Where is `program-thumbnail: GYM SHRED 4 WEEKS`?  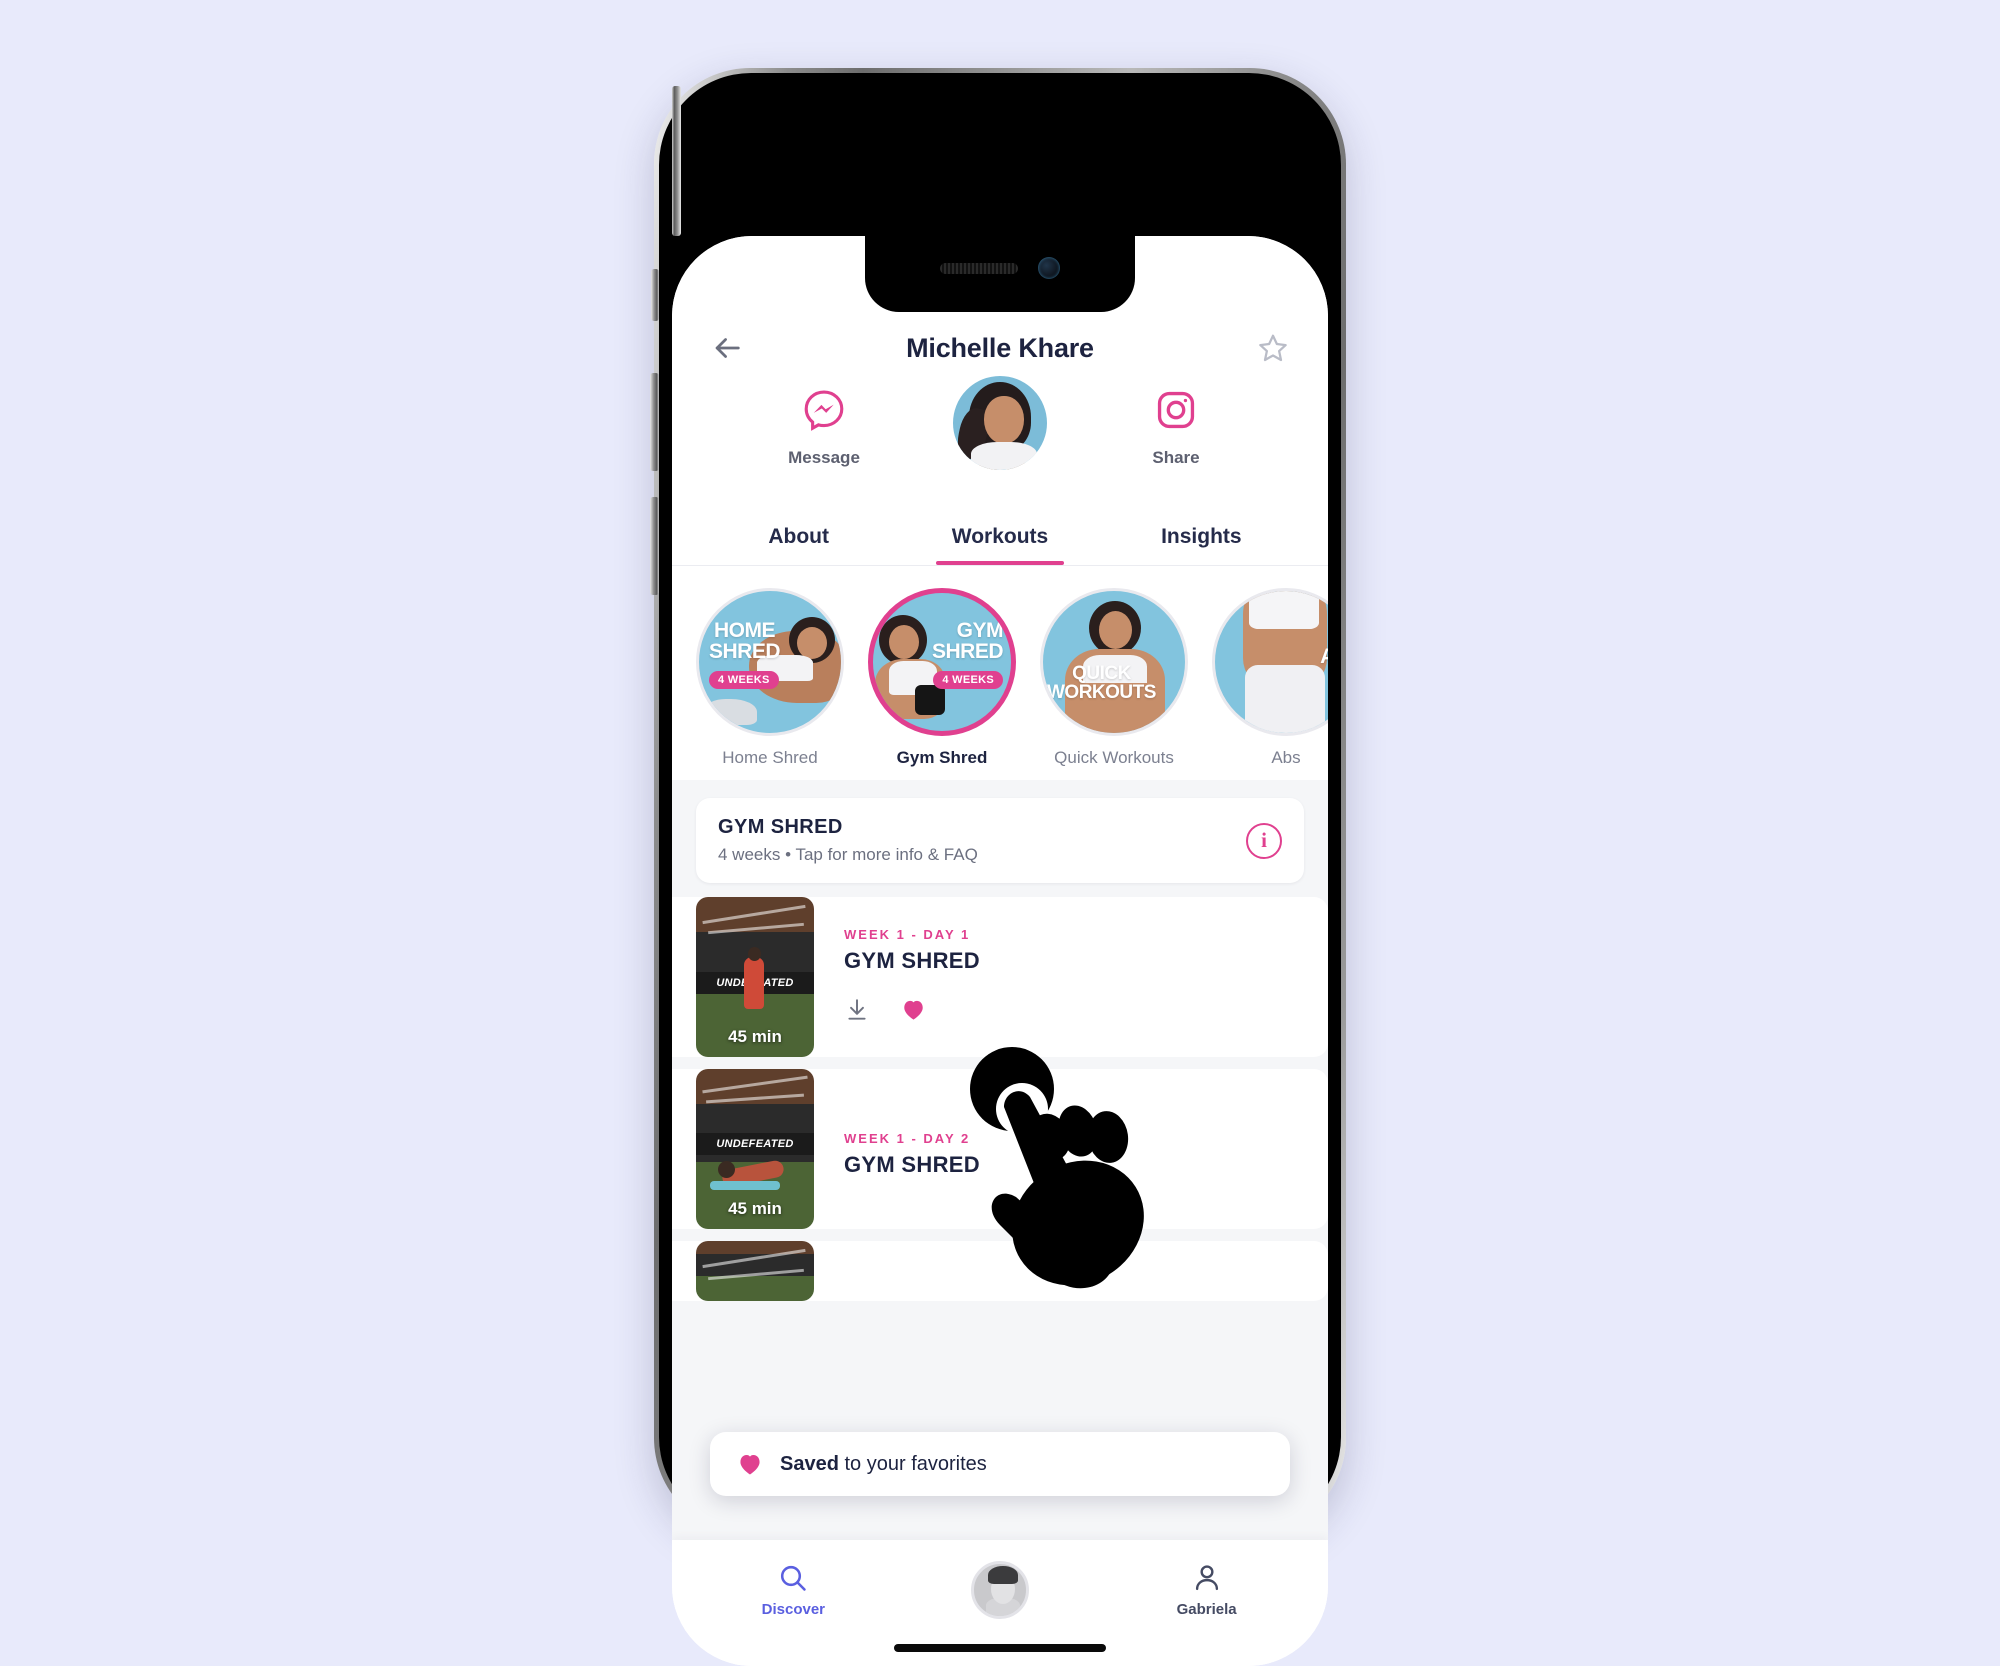 program-thumbnail: GYM SHRED 4 WEEKS is located at coordinates (942, 662).